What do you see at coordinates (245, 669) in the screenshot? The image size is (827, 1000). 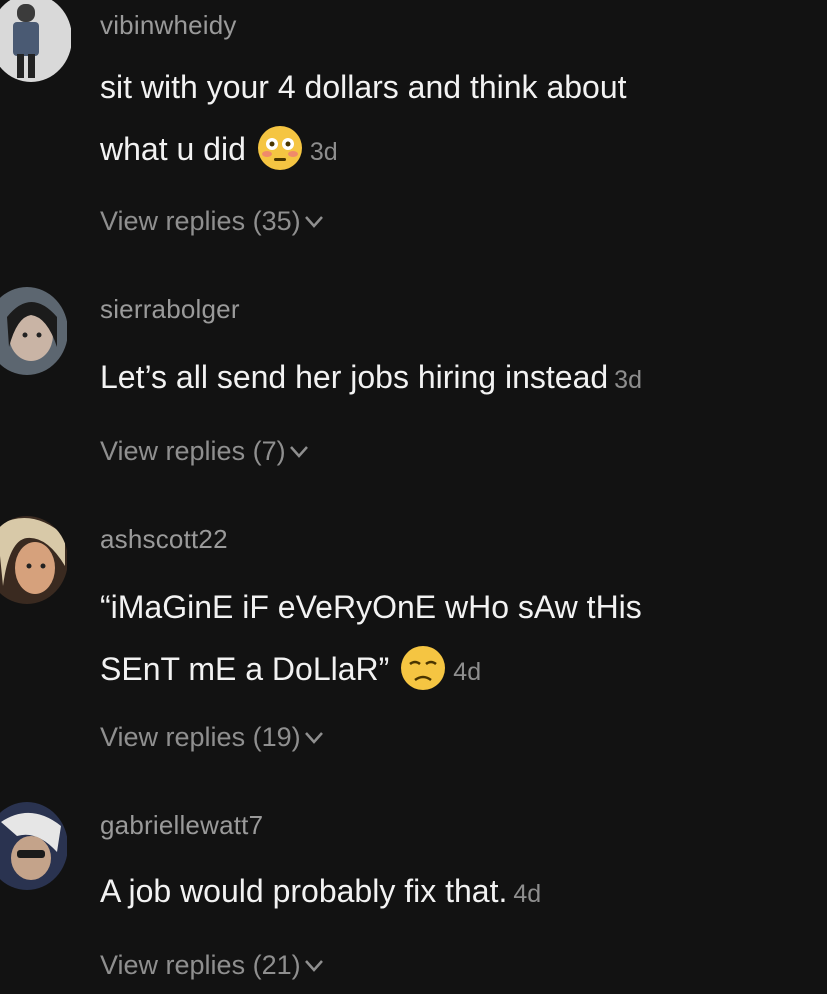 I see `comment-text-fragment: SEnT mE a DoLlaR”` at bounding box center [245, 669].